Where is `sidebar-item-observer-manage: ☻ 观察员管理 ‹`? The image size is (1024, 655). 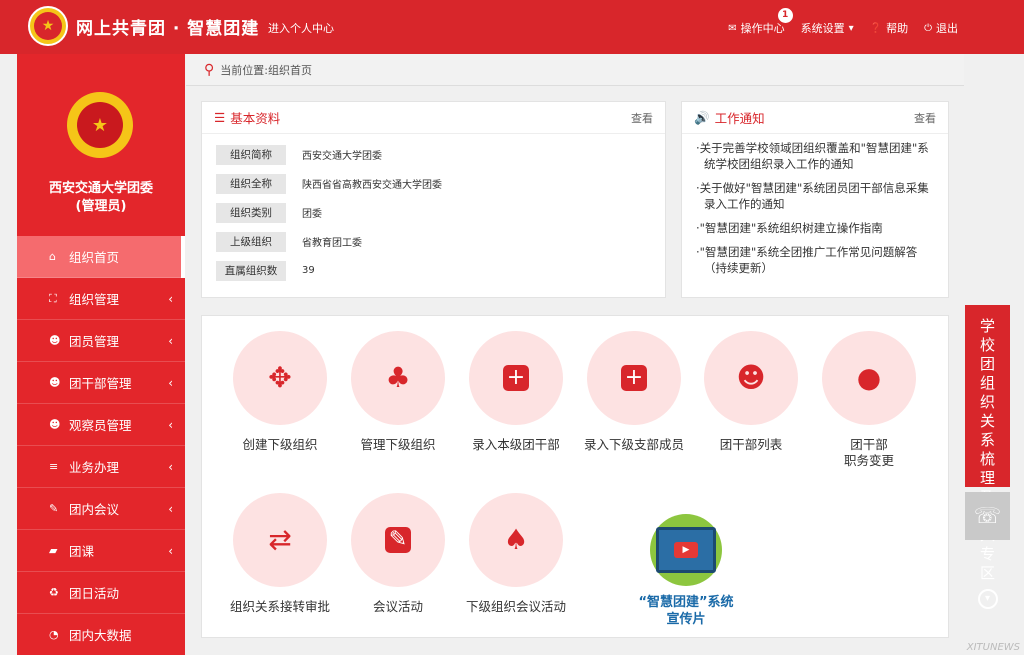
sidebar-item-observer-manage: ☻ 观察员管理 ‹ is located at coordinates (101, 425).